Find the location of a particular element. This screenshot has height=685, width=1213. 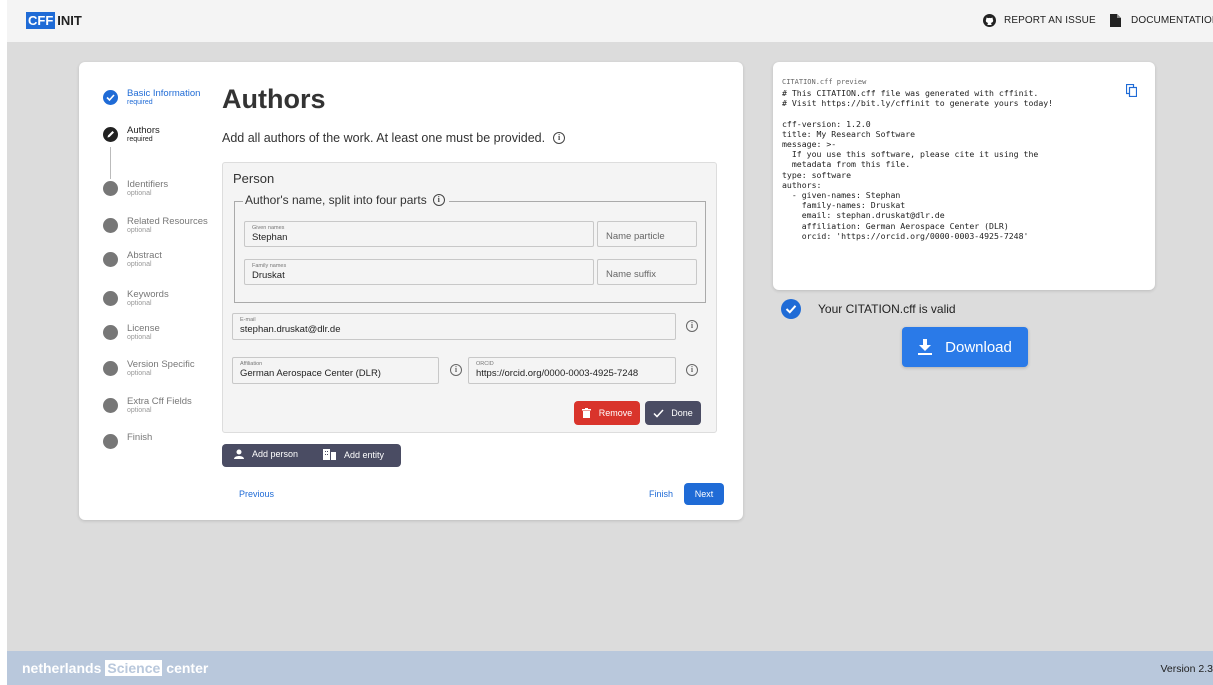

add-entity-label: Add entity is located at coordinates (364, 454).